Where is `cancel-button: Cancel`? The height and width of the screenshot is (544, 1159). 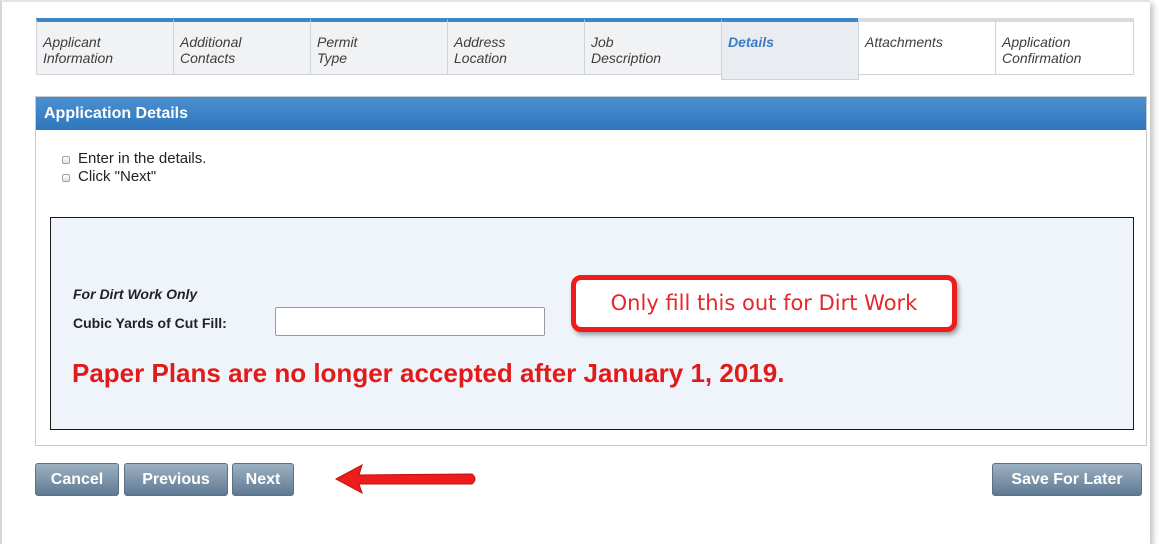
cancel-button: Cancel is located at coordinates (77, 479).